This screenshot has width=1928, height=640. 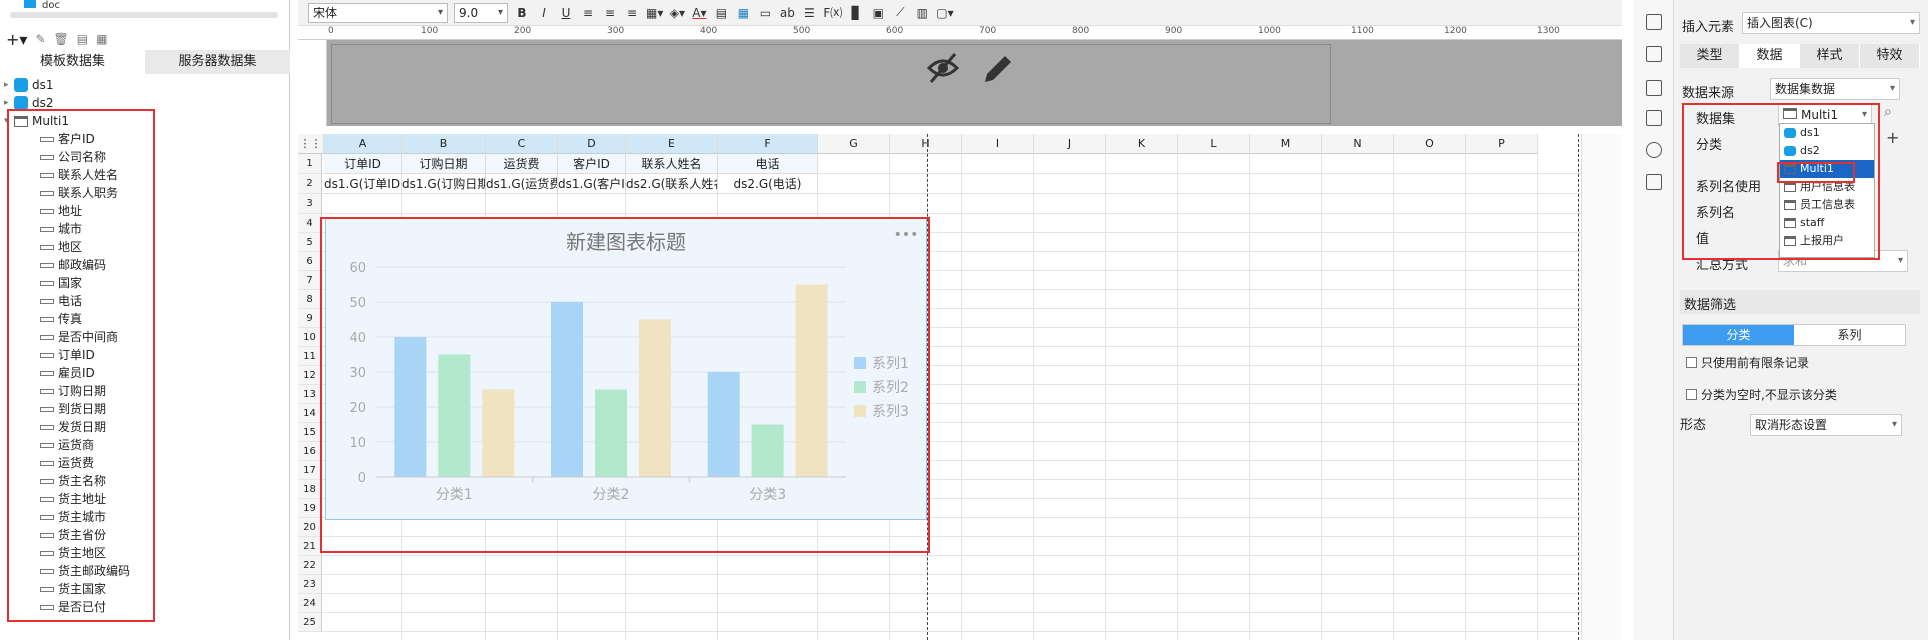 I want to click on header-cell: 客户ID, so click(x=592, y=164).